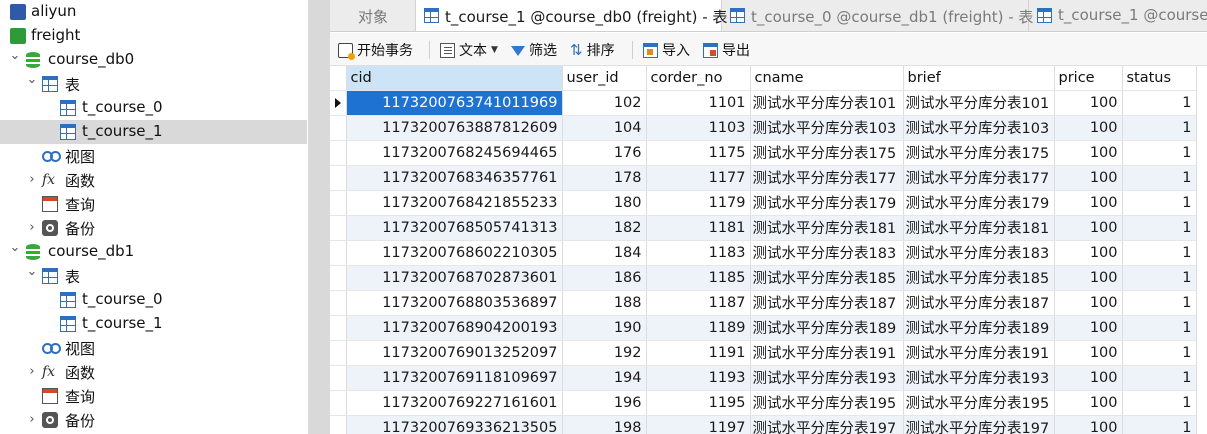 The width and height of the screenshot is (1207, 434). What do you see at coordinates (827, 303) in the screenshot?
I see `cell-cname: 测试水平分库分表187` at bounding box center [827, 303].